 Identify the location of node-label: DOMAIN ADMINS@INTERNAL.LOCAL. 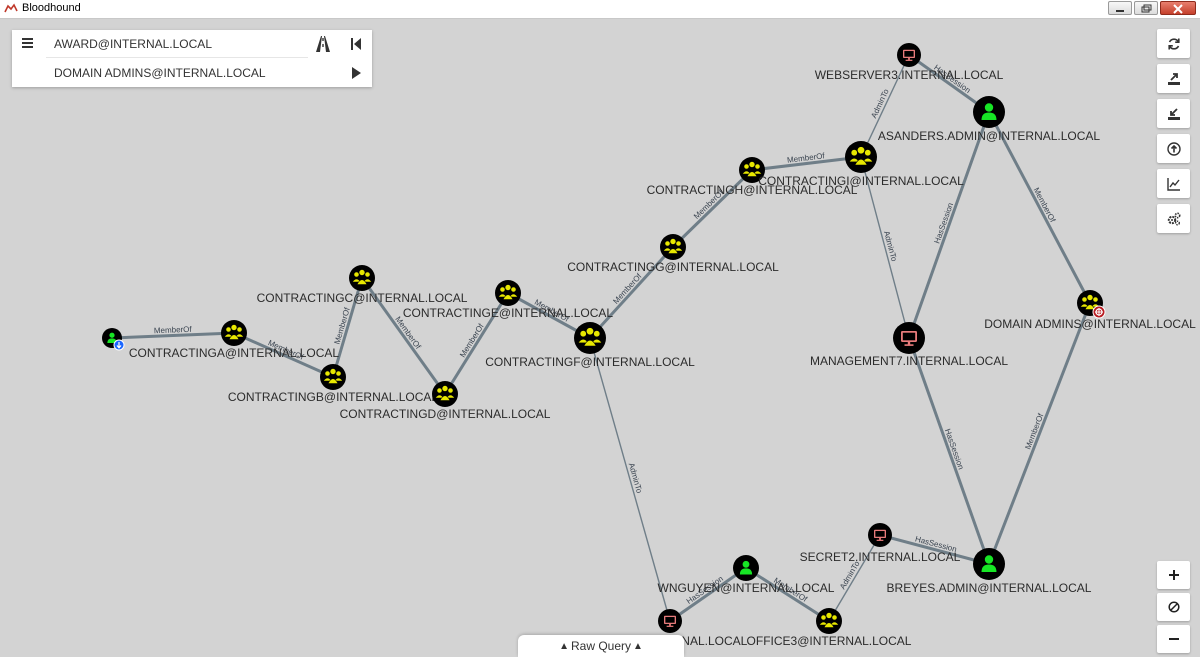
(1090, 324).